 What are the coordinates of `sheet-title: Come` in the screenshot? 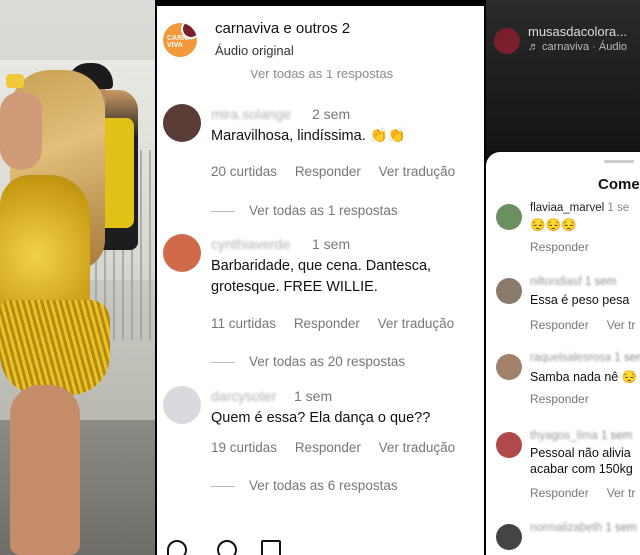 It's located at (619, 184).